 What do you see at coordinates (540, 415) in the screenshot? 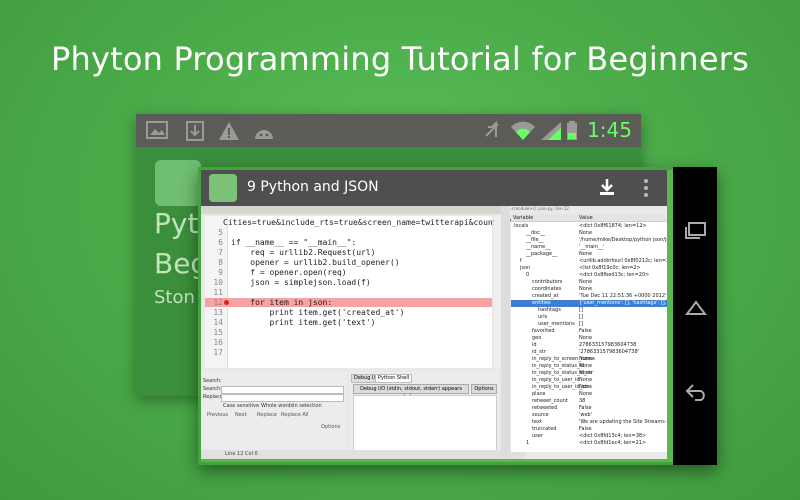
I see `variable-name: source` at bounding box center [540, 415].